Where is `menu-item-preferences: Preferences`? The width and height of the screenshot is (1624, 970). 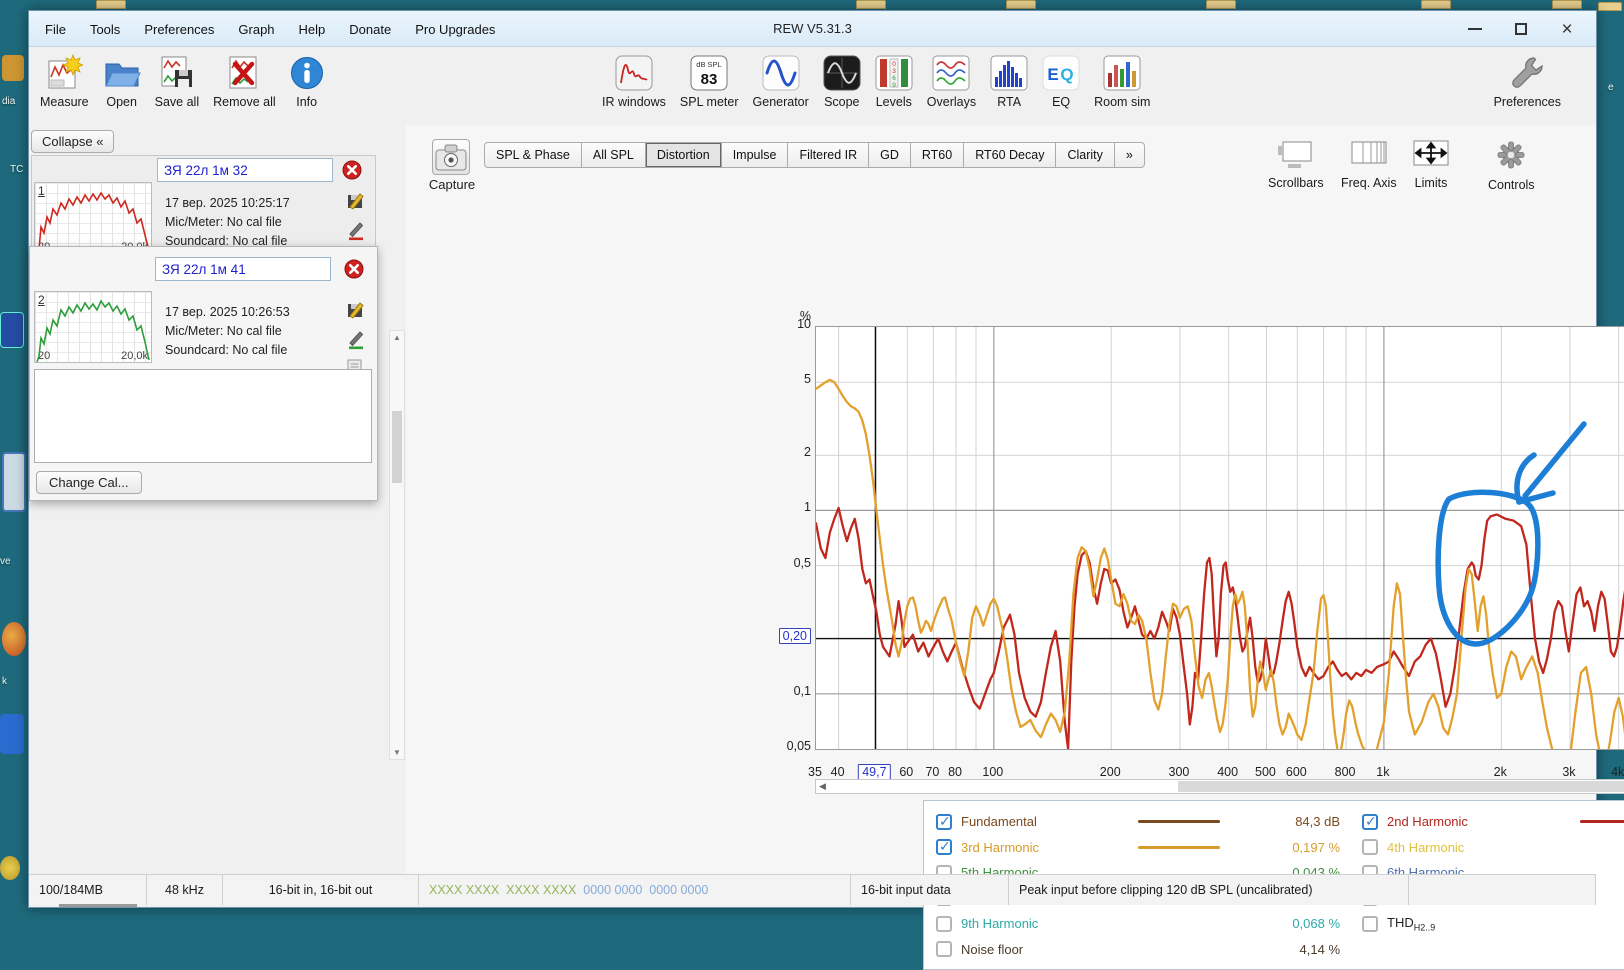 menu-item-preferences: Preferences is located at coordinates (179, 29).